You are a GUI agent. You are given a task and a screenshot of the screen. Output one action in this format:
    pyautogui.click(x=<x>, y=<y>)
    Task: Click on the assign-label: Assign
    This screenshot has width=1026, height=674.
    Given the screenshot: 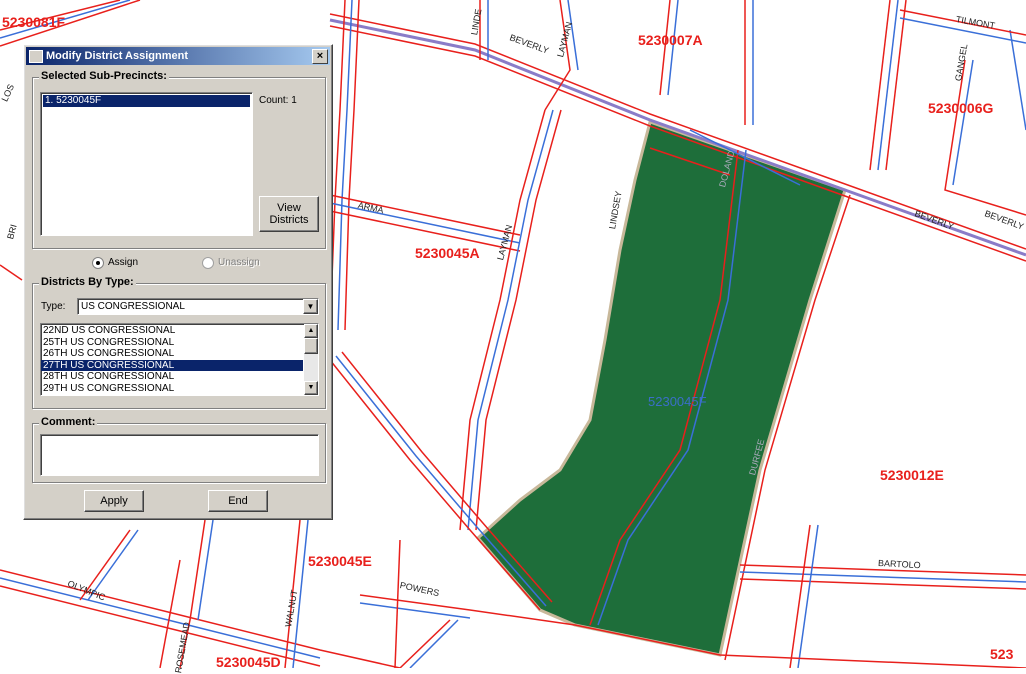 What is the action you would take?
    pyautogui.click(x=123, y=262)
    